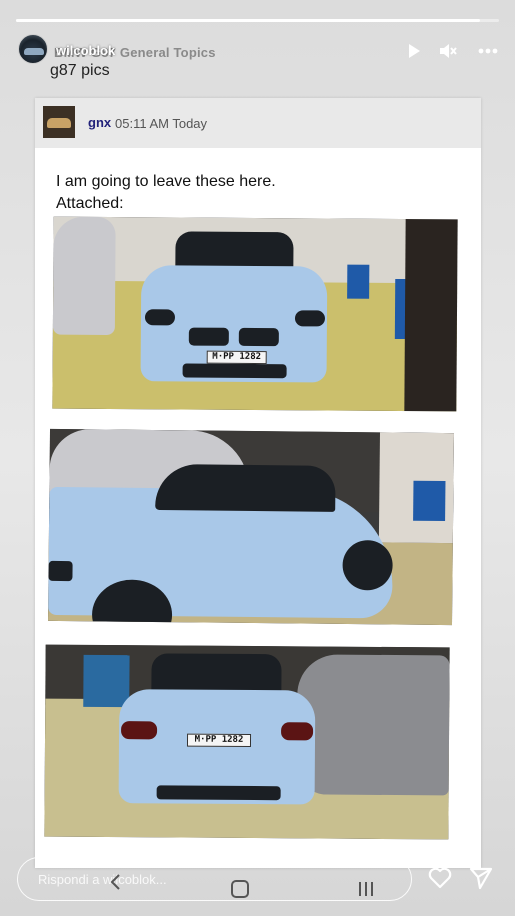 Image resolution: width=515 pixels, height=916 pixels. What do you see at coordinates (414, 51) in the screenshot?
I see `play-icon` at bounding box center [414, 51].